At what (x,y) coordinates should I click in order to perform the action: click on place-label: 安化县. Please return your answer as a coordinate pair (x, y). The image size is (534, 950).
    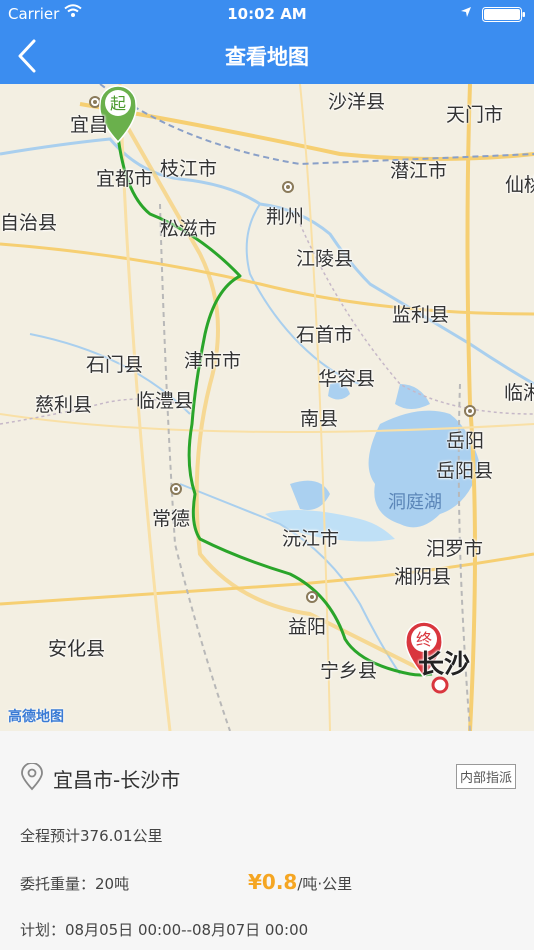
    Looking at the image, I should click on (77, 649).